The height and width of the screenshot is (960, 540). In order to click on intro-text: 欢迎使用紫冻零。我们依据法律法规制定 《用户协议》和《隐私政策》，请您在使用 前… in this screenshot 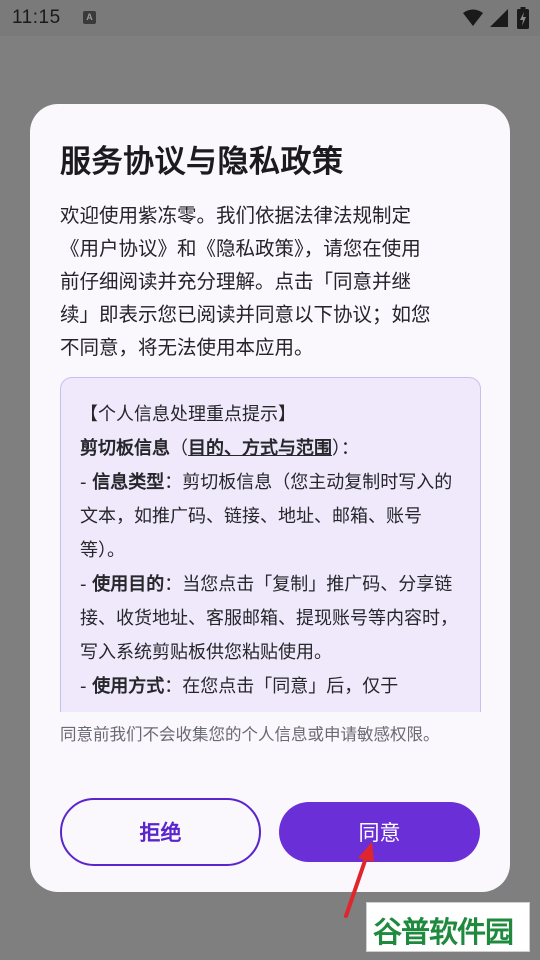, I will do `click(270, 281)`.